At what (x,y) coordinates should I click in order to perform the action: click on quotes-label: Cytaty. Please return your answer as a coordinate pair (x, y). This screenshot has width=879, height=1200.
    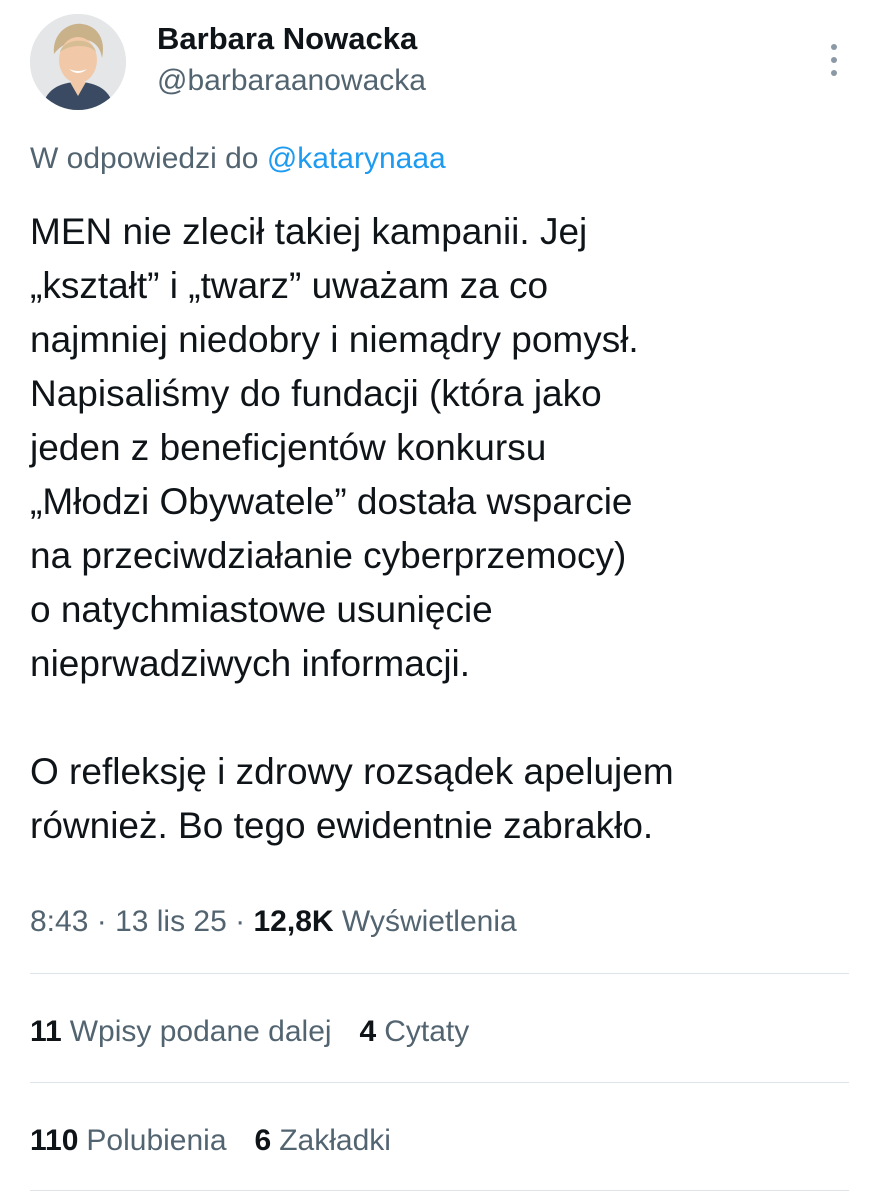
    Looking at the image, I should click on (427, 1031).